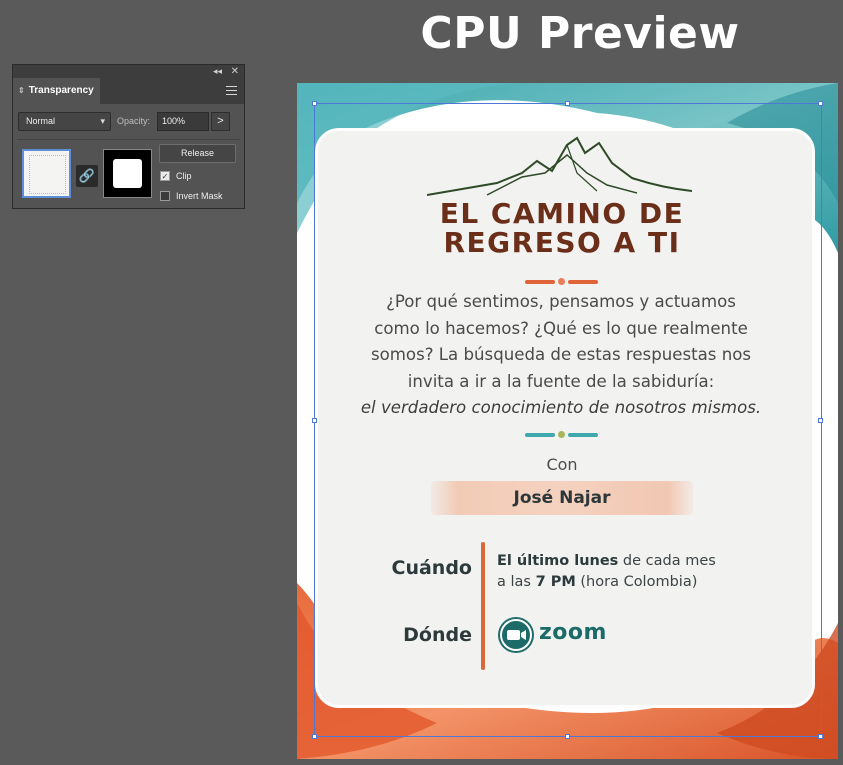 The width and height of the screenshot is (843, 765). I want to click on selection-handle-top-left, so click(314, 103).